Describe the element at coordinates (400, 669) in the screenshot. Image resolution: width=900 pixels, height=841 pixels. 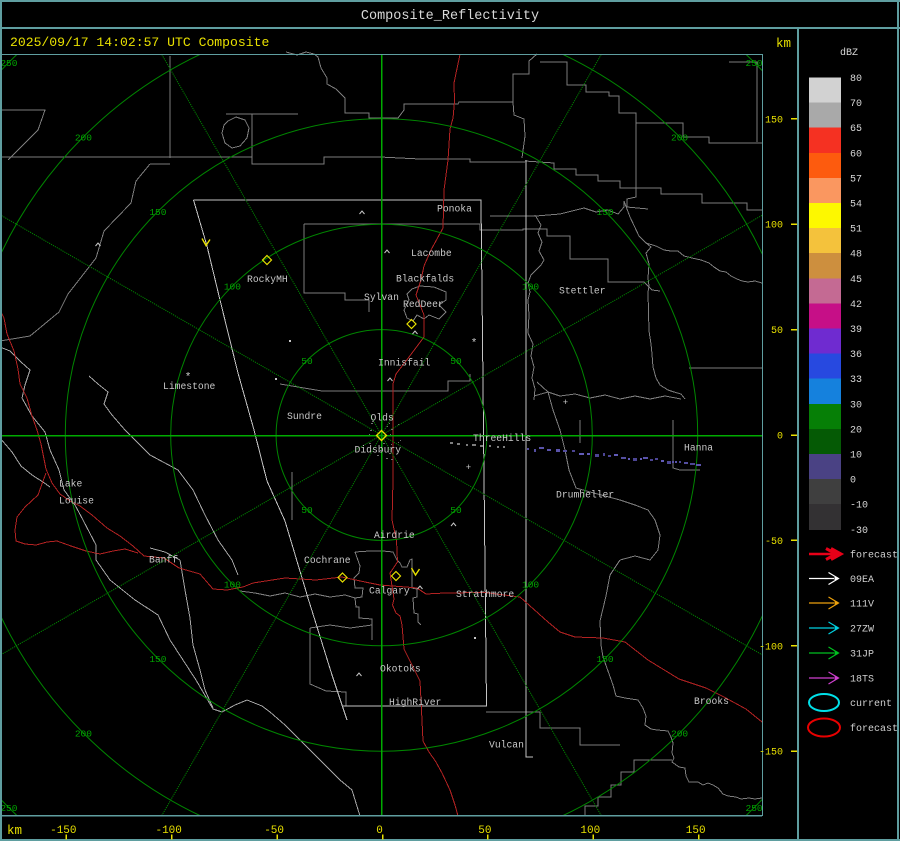
I see `svg-text: Okotoks` at that location.